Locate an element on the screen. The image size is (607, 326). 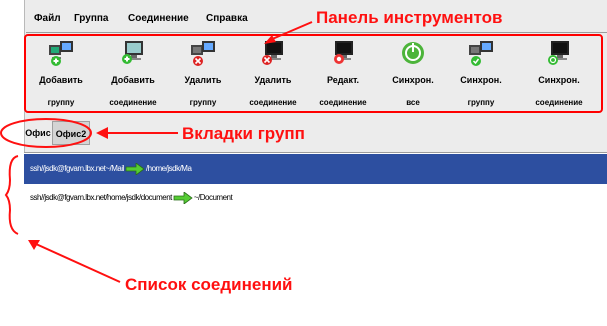
delete-connection-button: Удалить соединение is located at coordinates (273, 75).